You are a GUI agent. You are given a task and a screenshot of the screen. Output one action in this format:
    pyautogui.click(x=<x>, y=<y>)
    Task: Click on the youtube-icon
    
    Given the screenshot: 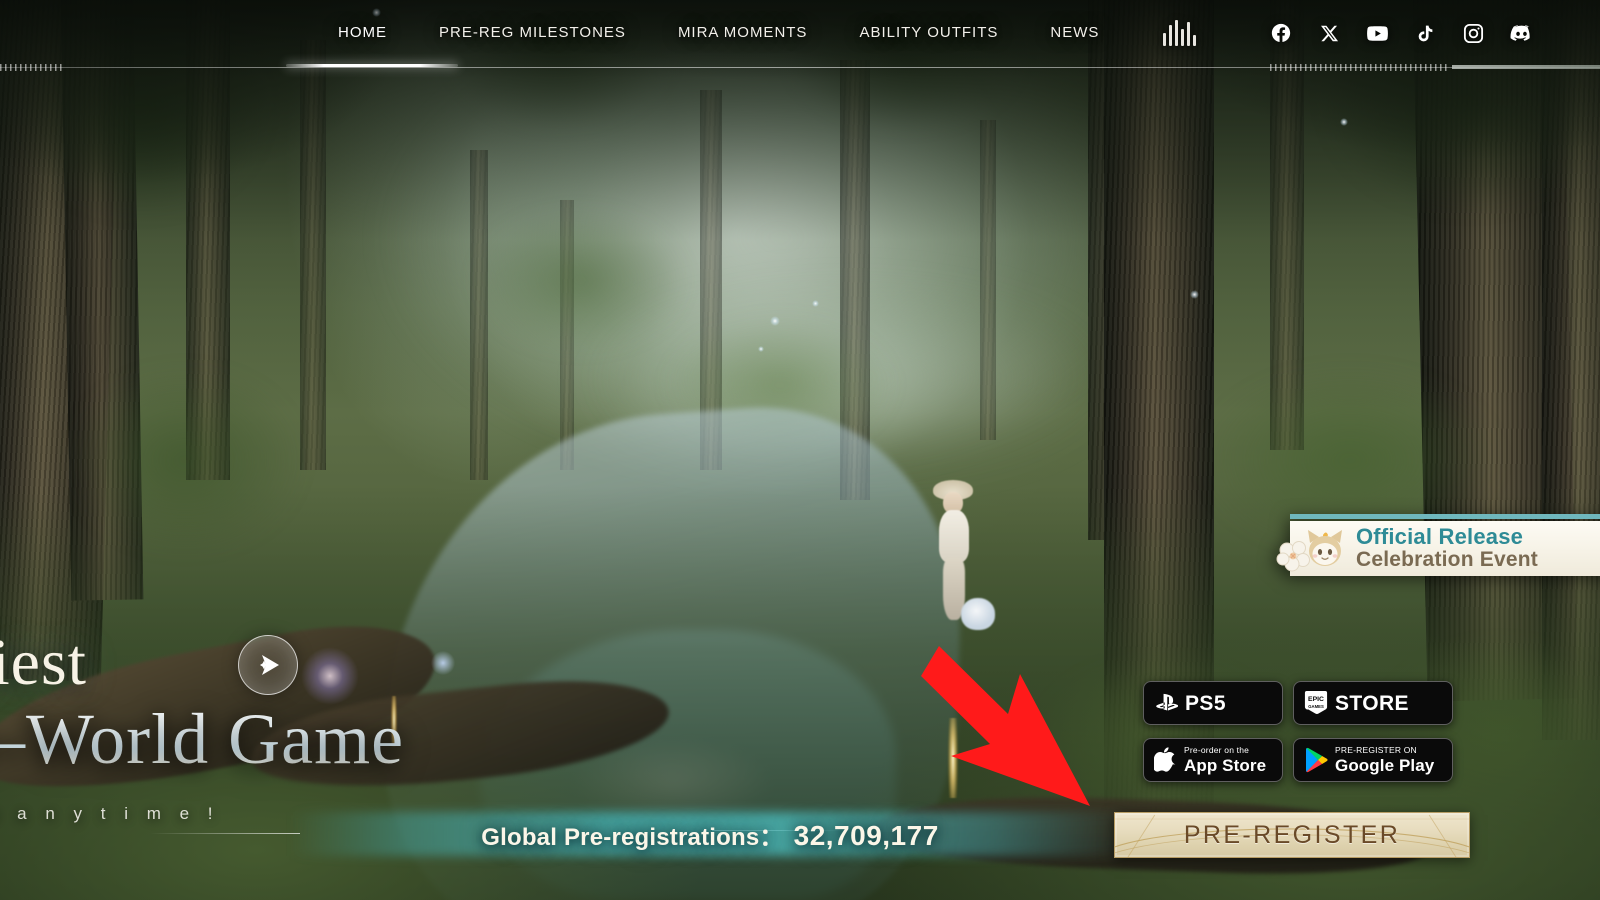 What is the action you would take?
    pyautogui.click(x=1377, y=33)
    